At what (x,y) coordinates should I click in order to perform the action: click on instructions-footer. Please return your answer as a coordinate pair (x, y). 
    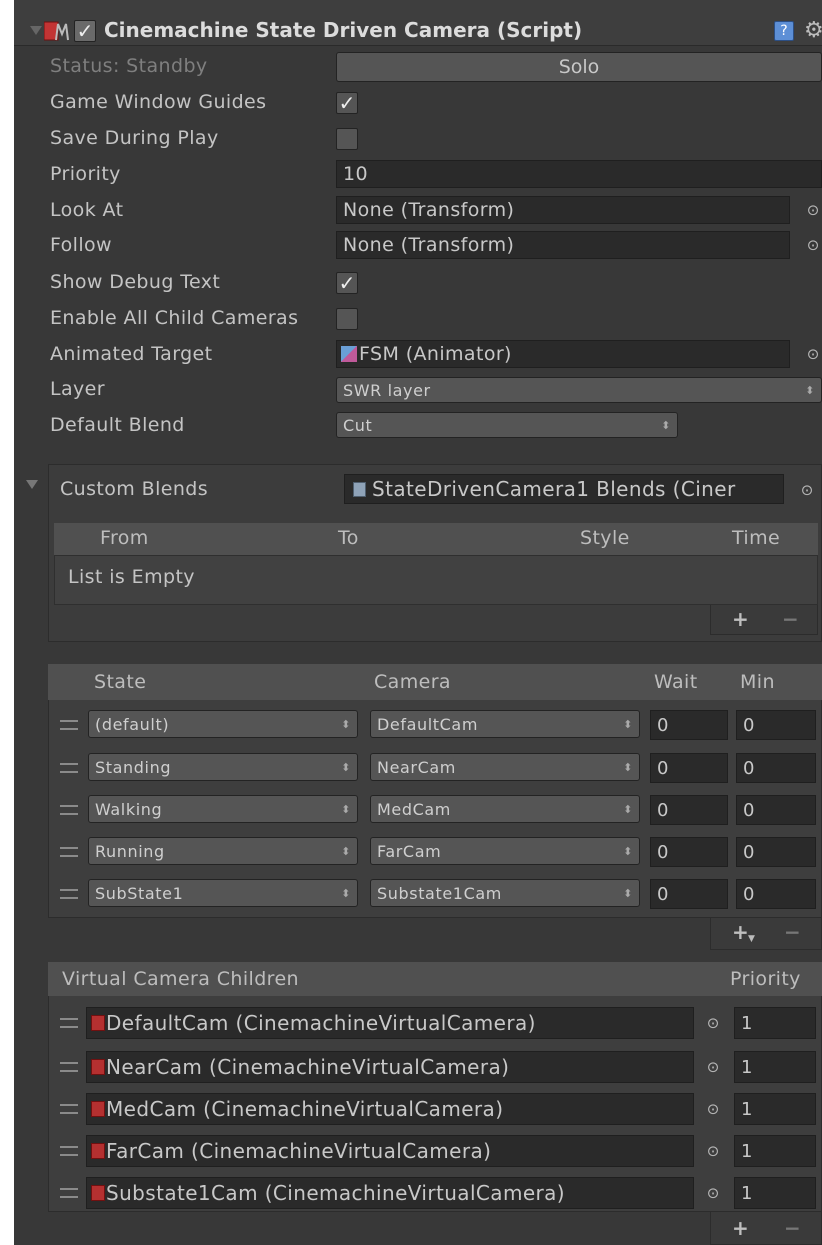
    Looking at the image, I should click on (766, 934).